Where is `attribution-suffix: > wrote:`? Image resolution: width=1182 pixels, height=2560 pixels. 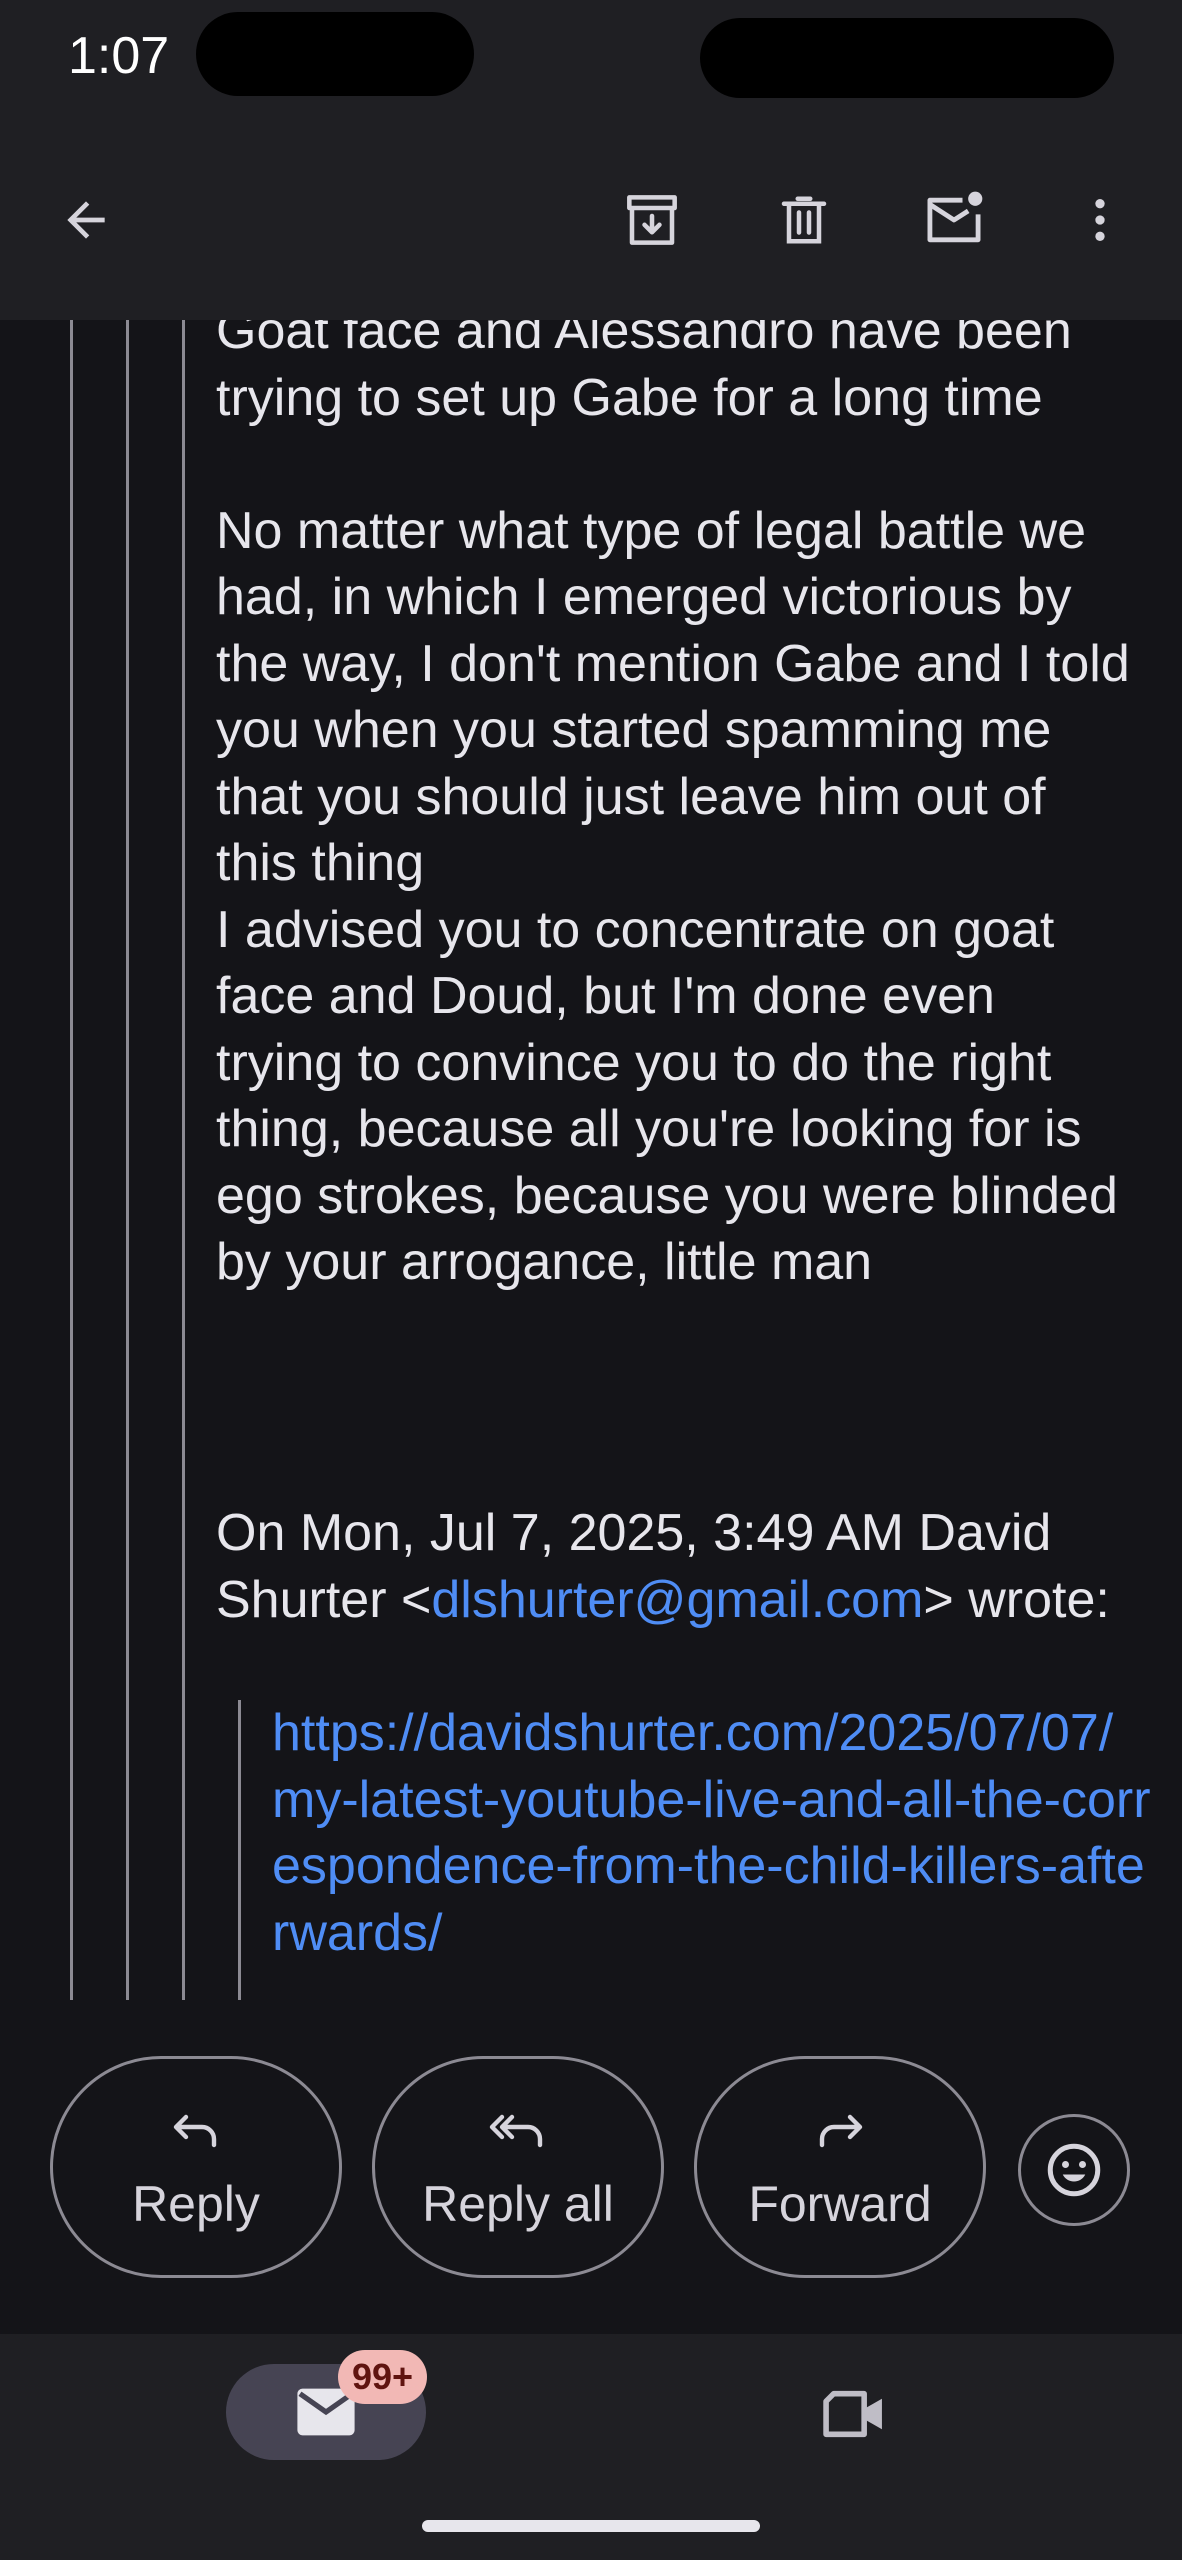 attribution-suffix: > wrote: is located at coordinates (1016, 1599).